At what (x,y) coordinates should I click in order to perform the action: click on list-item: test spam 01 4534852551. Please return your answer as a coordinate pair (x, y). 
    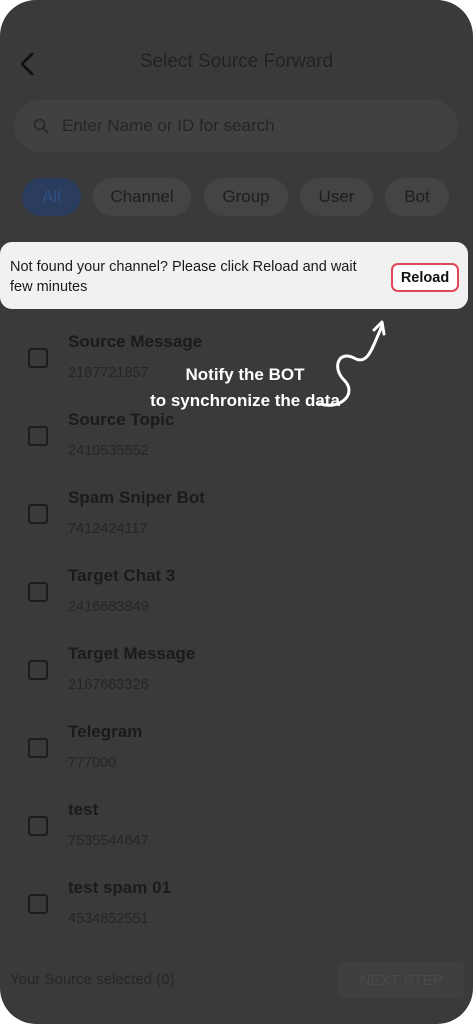
    Looking at the image, I should click on (236, 903).